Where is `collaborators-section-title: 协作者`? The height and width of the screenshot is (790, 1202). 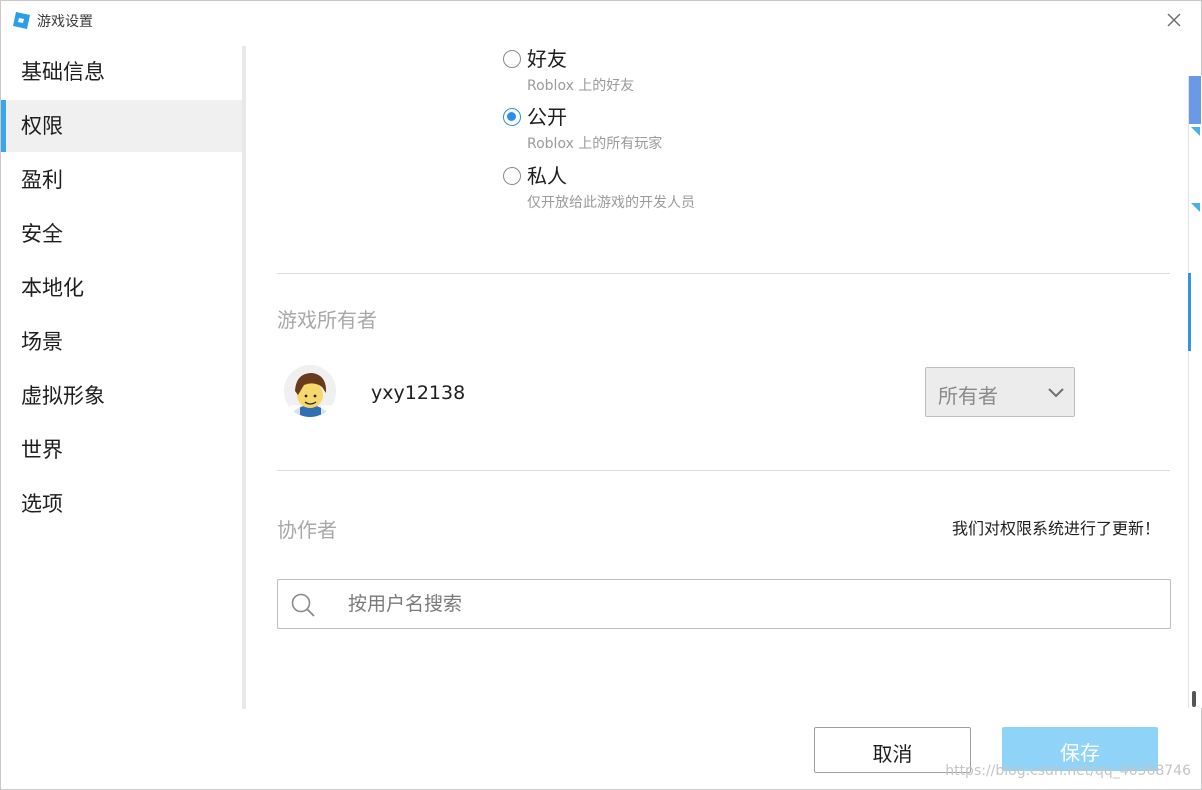
collaborators-section-title: 协作者 is located at coordinates (307, 530).